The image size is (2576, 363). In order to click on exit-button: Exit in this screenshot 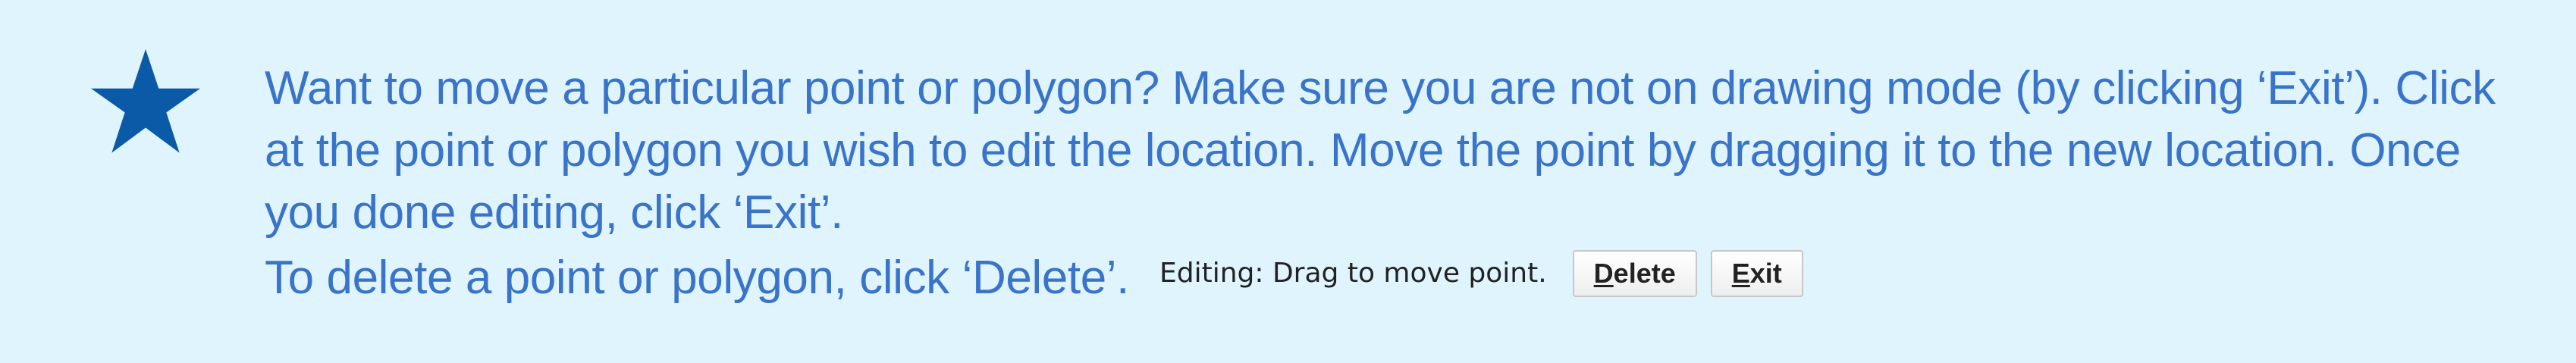, I will do `click(1756, 273)`.